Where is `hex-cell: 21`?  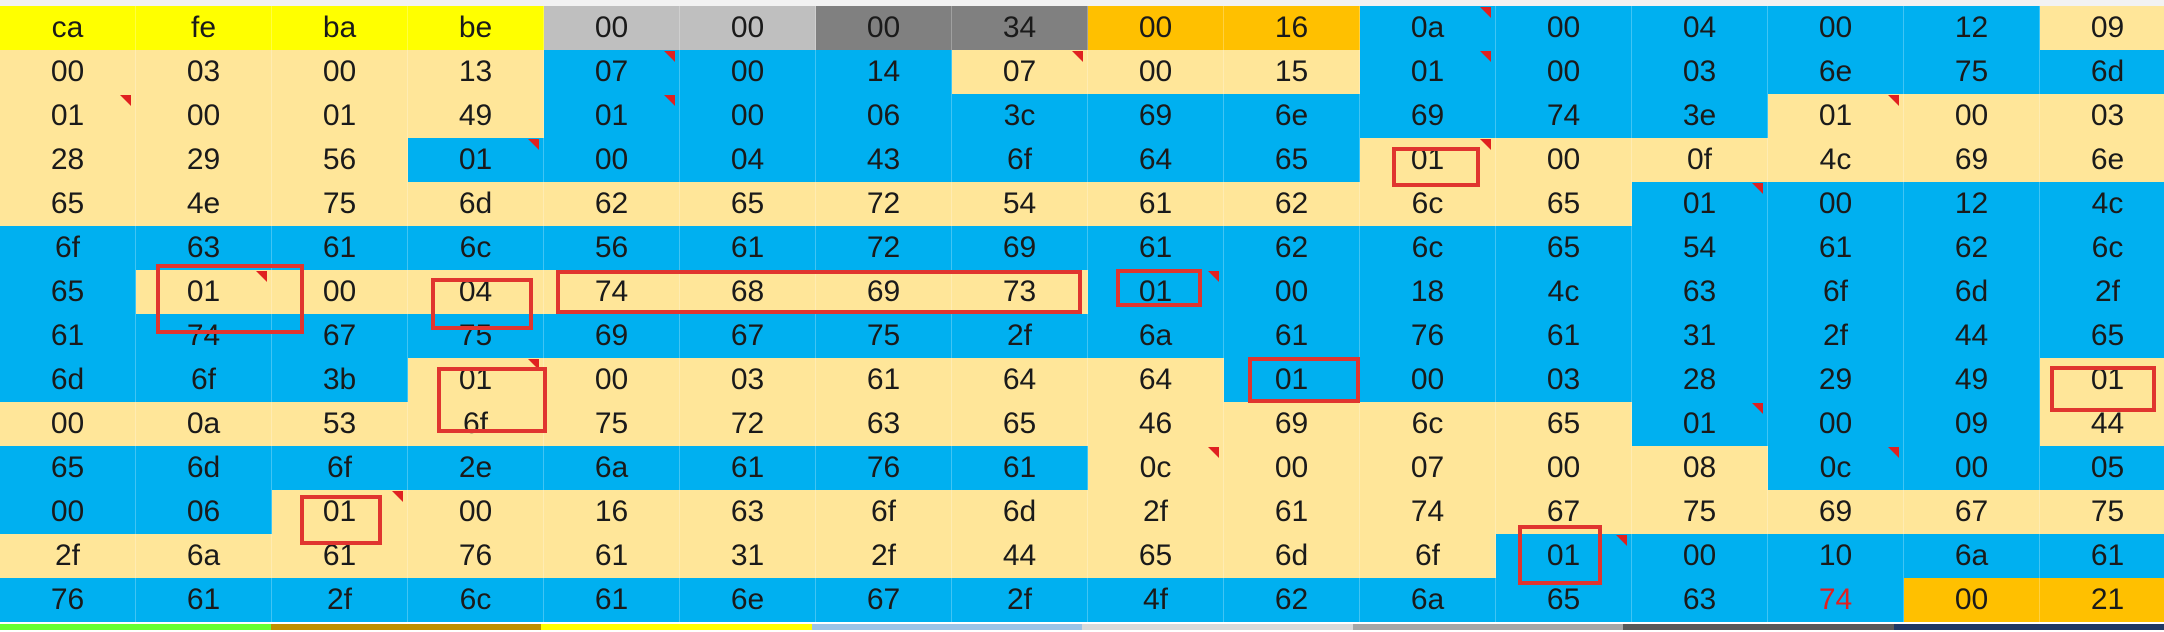 hex-cell: 21 is located at coordinates (2102, 600).